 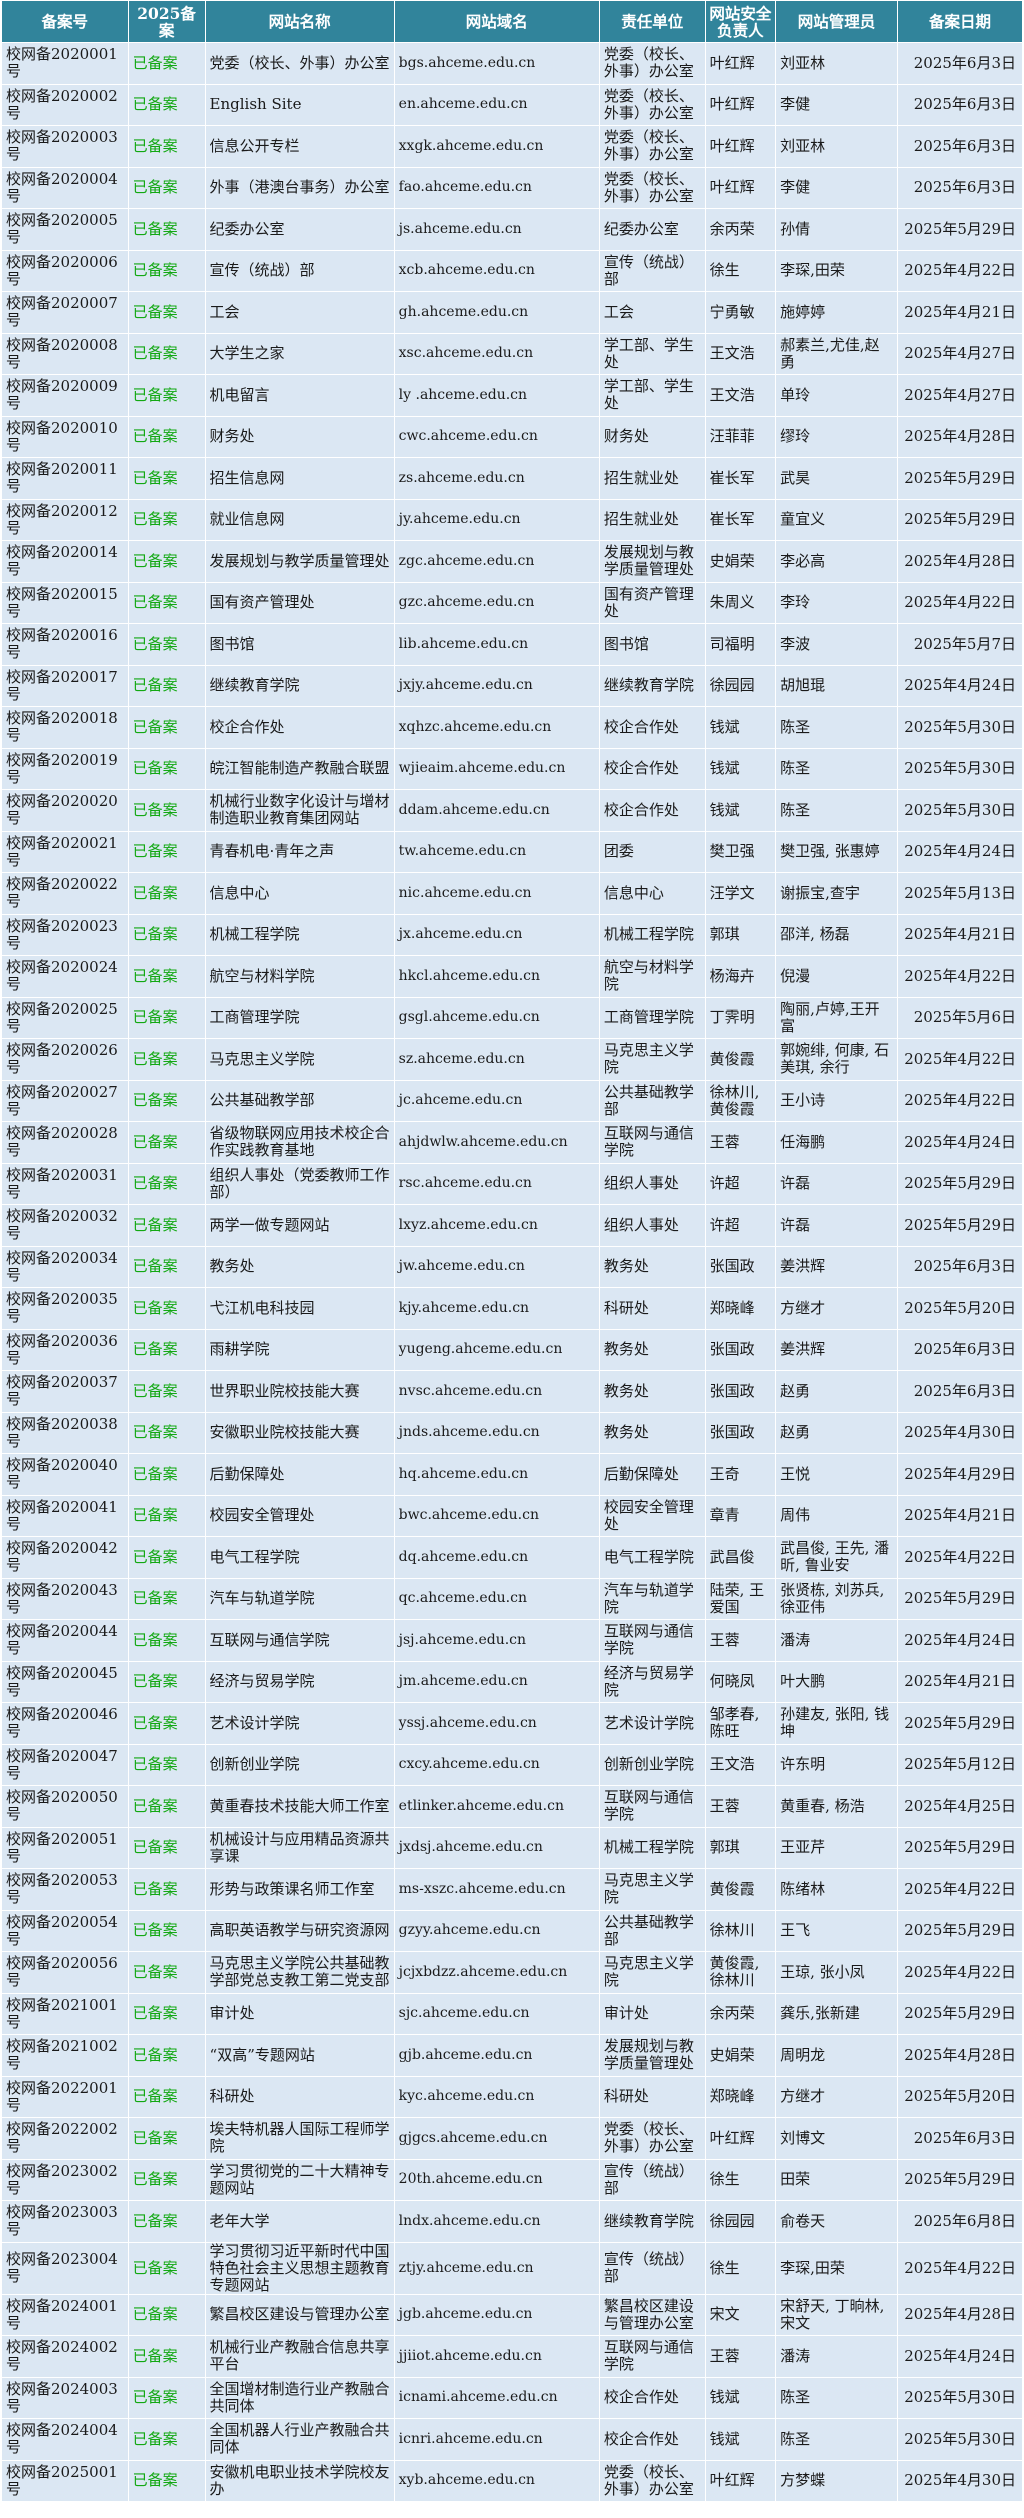 What do you see at coordinates (299, 851) in the screenshot?
I see `site-name-cell: 青春机电·青年之声` at bounding box center [299, 851].